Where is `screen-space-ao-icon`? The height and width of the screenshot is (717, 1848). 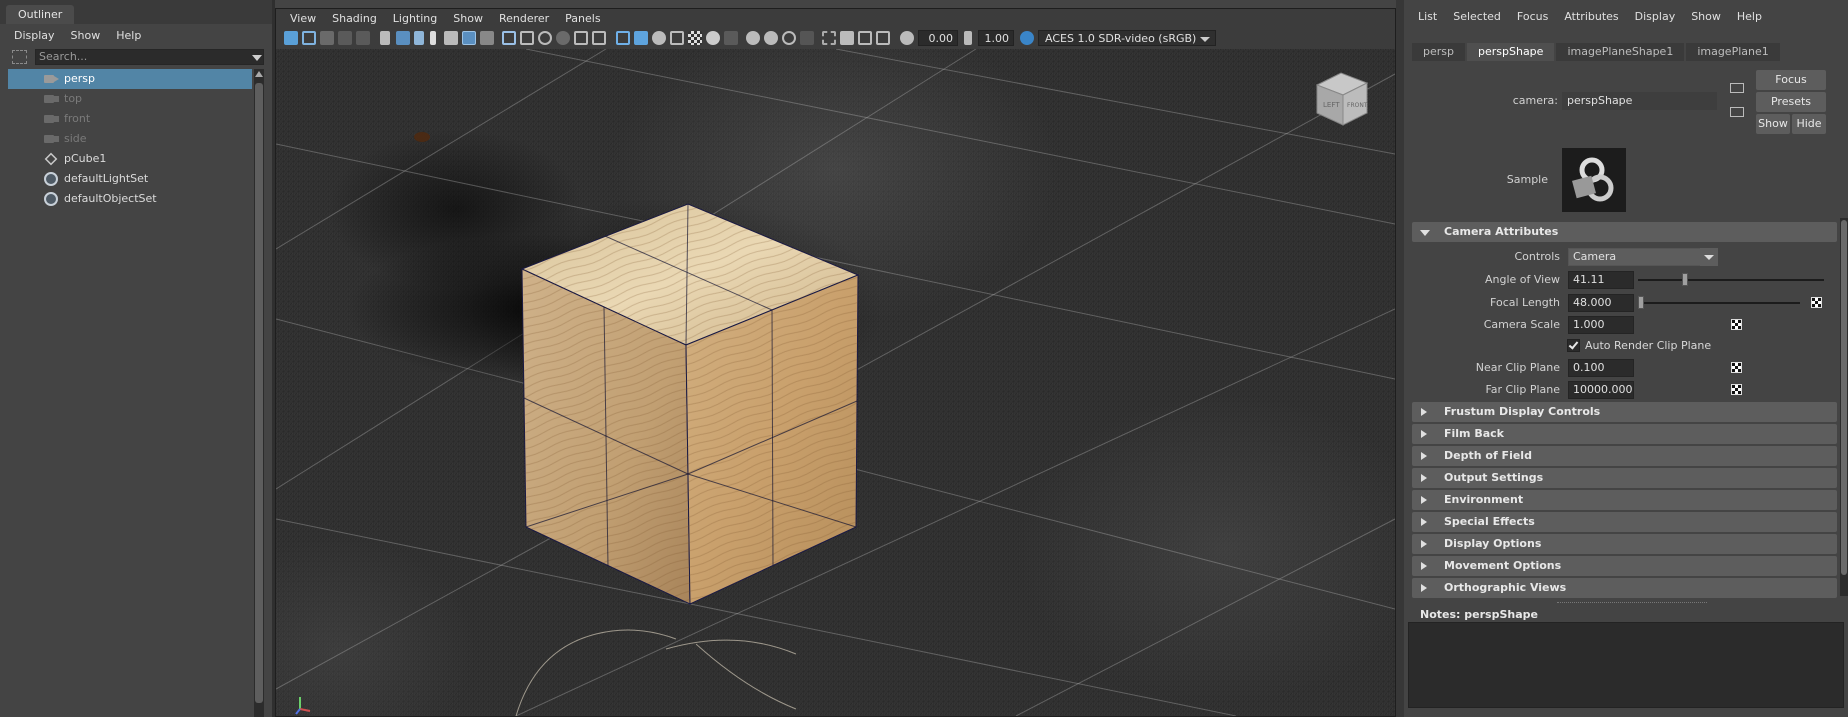 screen-space-ao-icon is located at coordinates (753, 38).